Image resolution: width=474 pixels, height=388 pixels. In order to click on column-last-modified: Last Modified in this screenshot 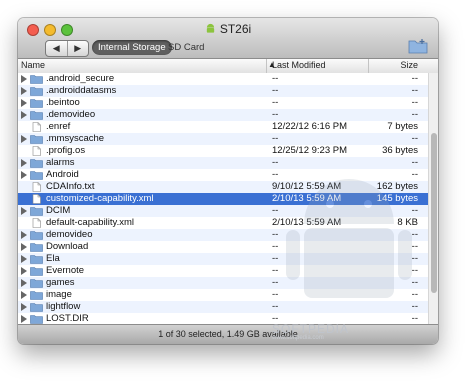, I will do `click(299, 65)`.